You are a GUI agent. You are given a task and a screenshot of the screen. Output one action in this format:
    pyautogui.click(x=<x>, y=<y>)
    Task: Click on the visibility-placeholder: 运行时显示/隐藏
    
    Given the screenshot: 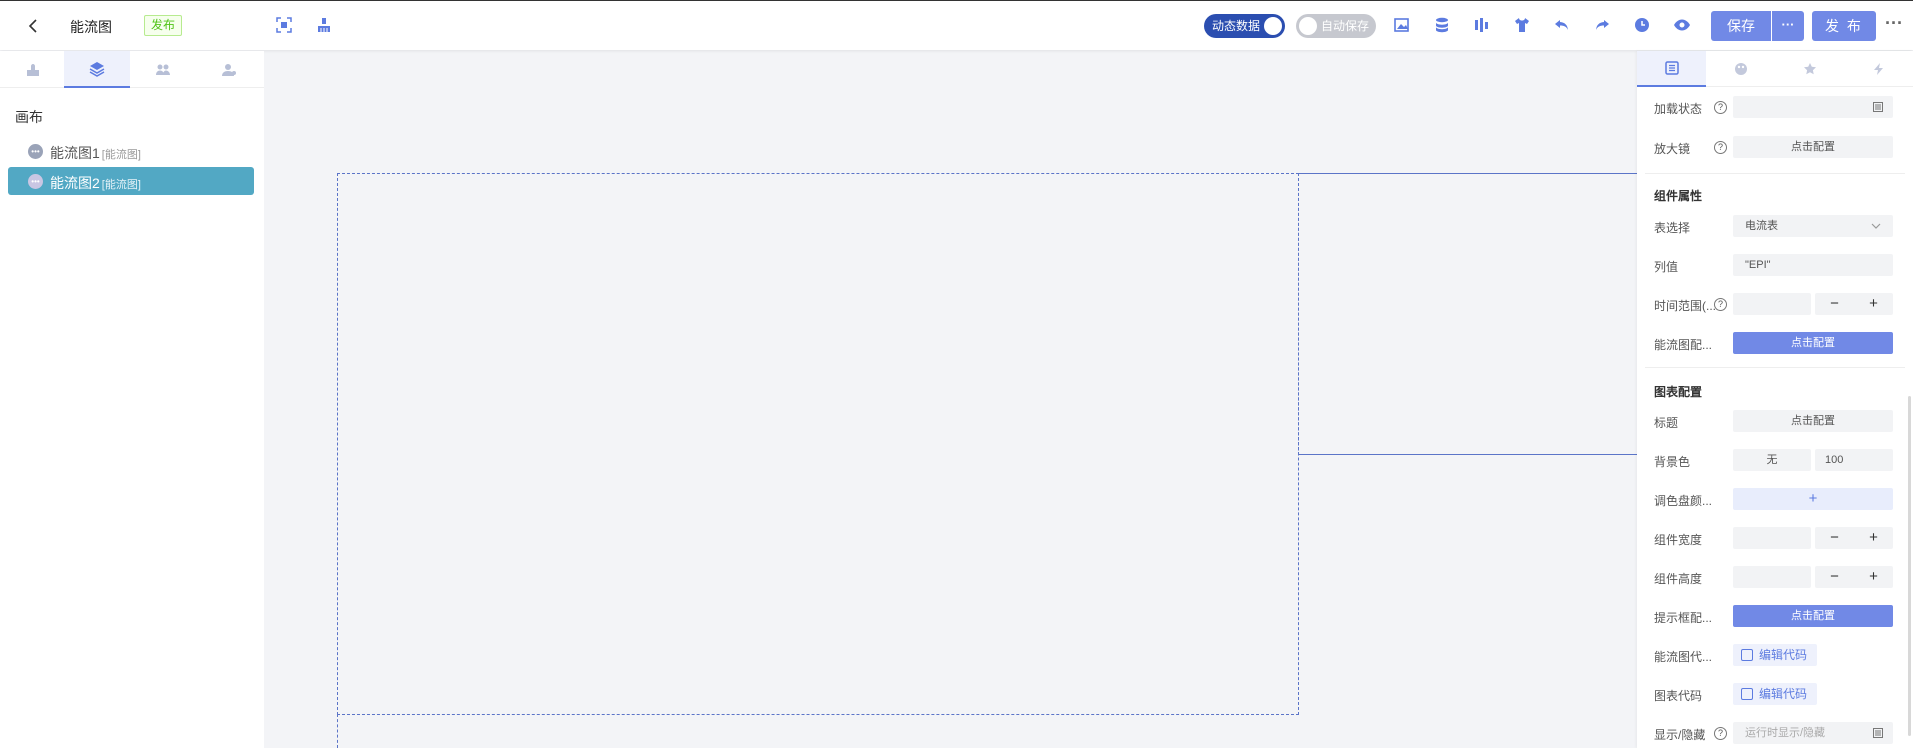 What is the action you would take?
    pyautogui.click(x=1785, y=733)
    